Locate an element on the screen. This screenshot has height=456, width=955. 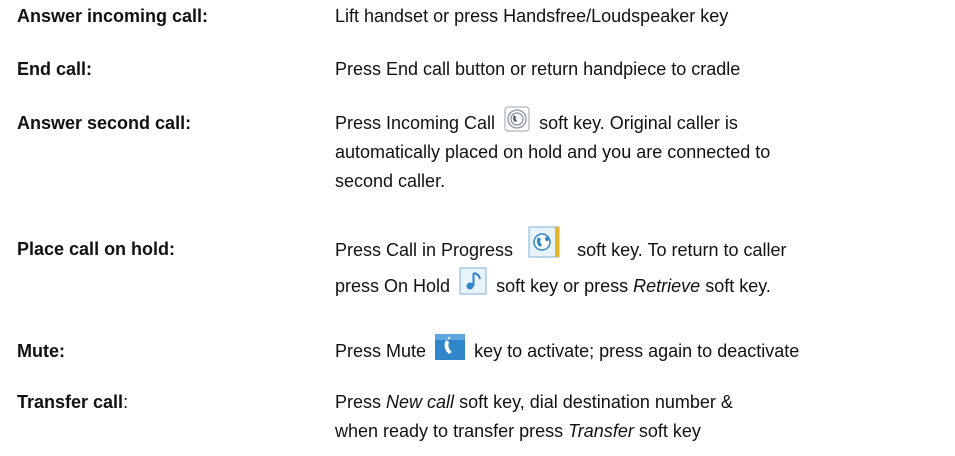
desc-text: Press is located at coordinates (358, 402).